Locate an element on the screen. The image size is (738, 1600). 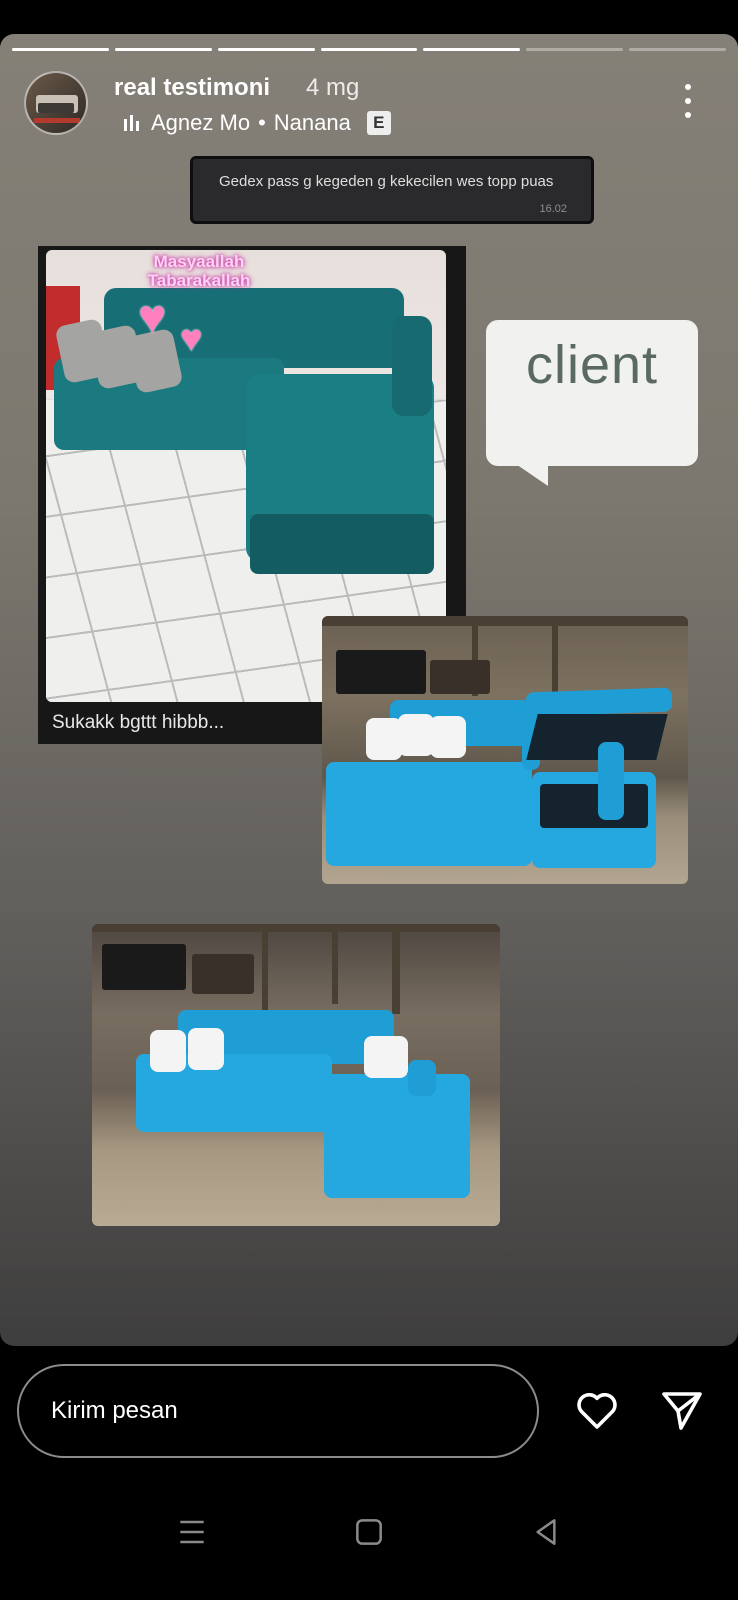
home-square-icon is located at coordinates (369, 1532).